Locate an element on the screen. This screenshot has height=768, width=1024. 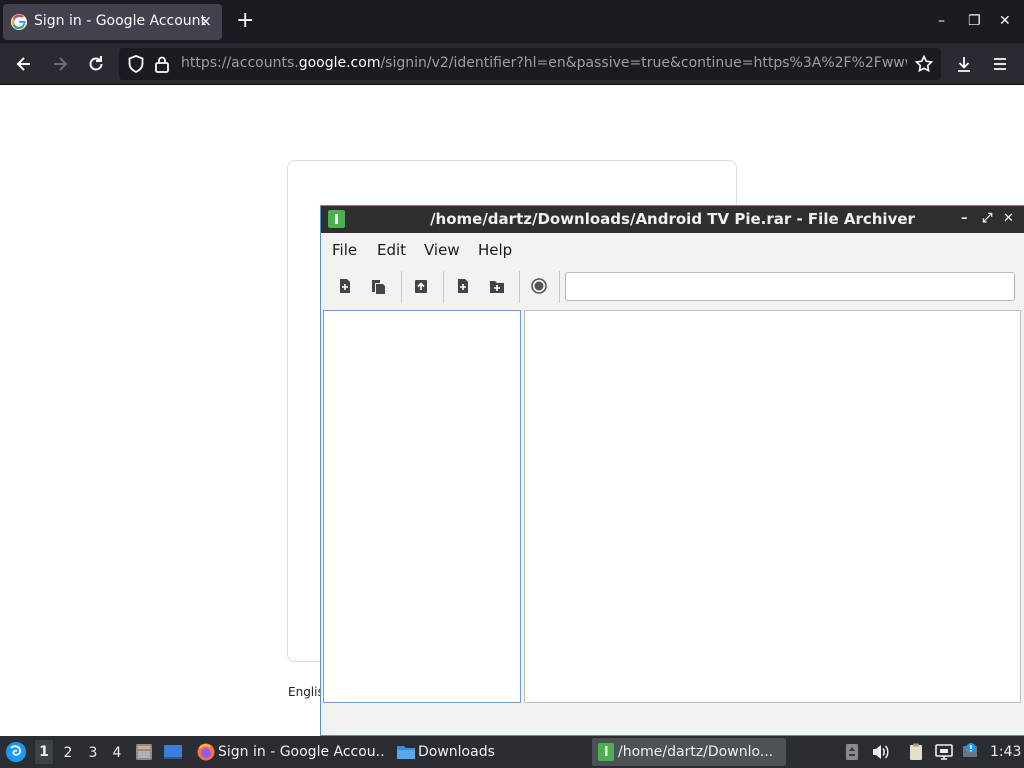
taskbar-clock: 1:43 is located at coordinates (1005, 752).